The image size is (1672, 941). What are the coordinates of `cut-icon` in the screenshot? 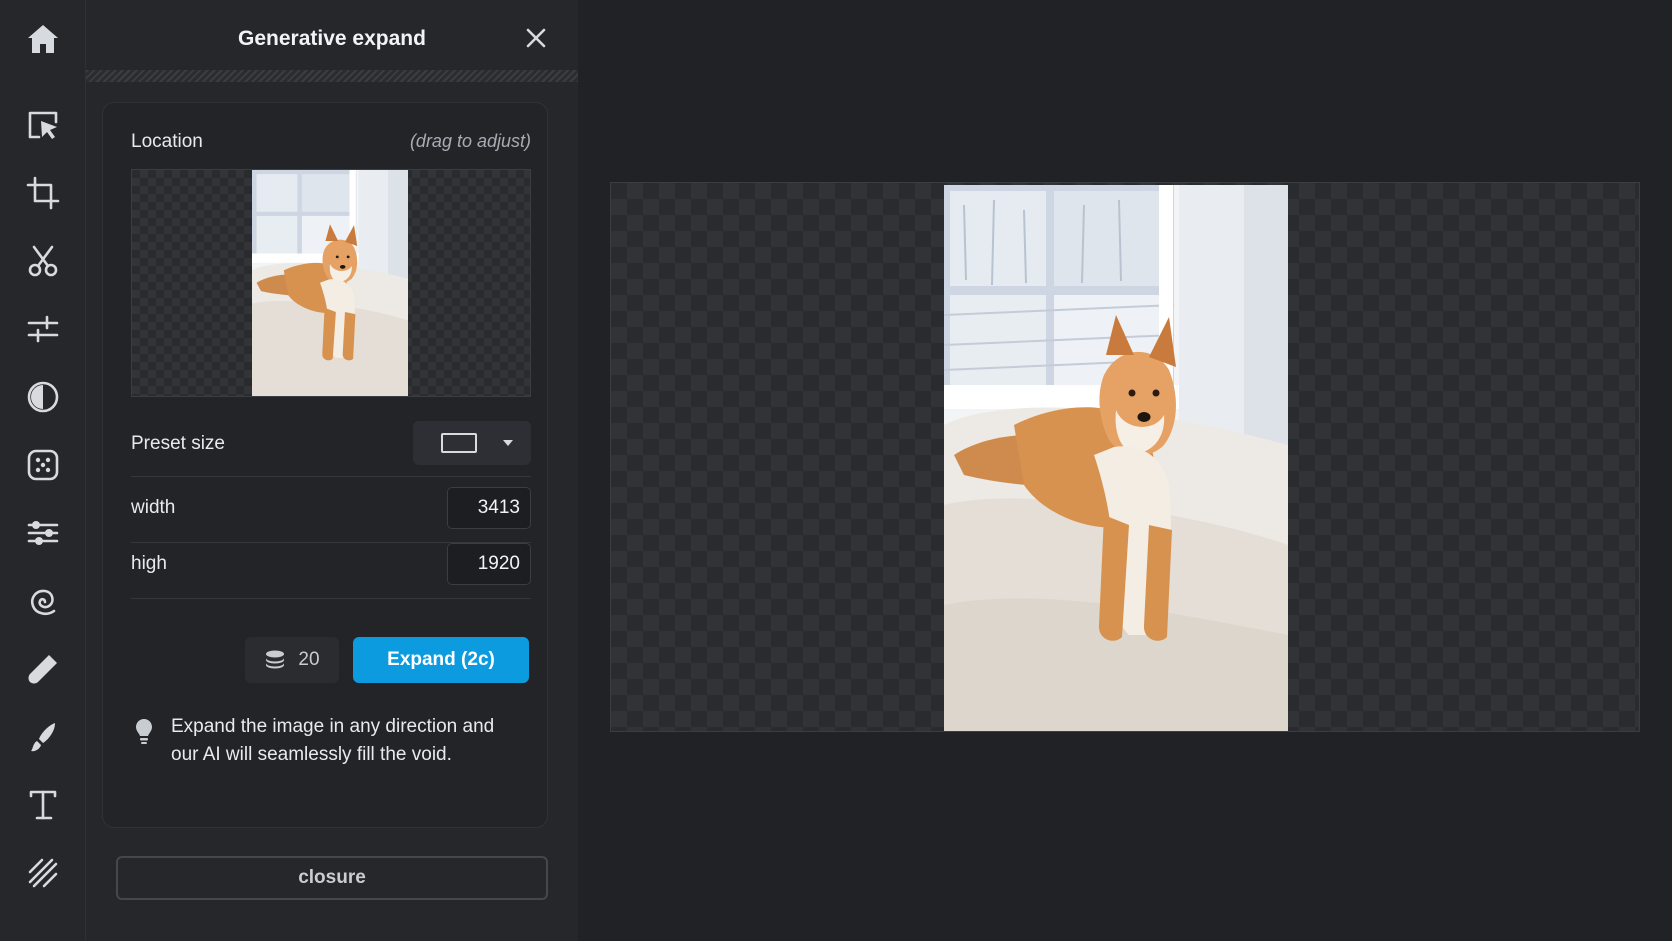 It's located at (43, 261).